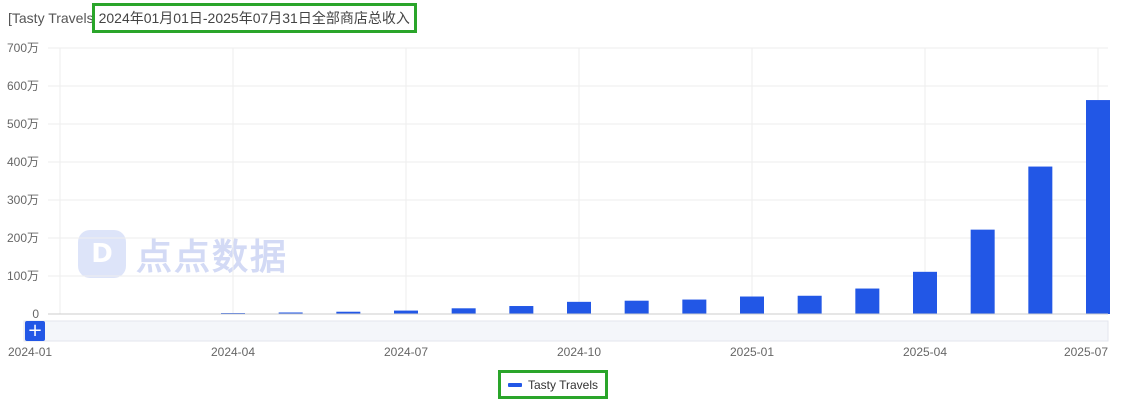 Image resolution: width=1121 pixels, height=405 pixels. I want to click on data-zoom-strip, so click(566, 331).